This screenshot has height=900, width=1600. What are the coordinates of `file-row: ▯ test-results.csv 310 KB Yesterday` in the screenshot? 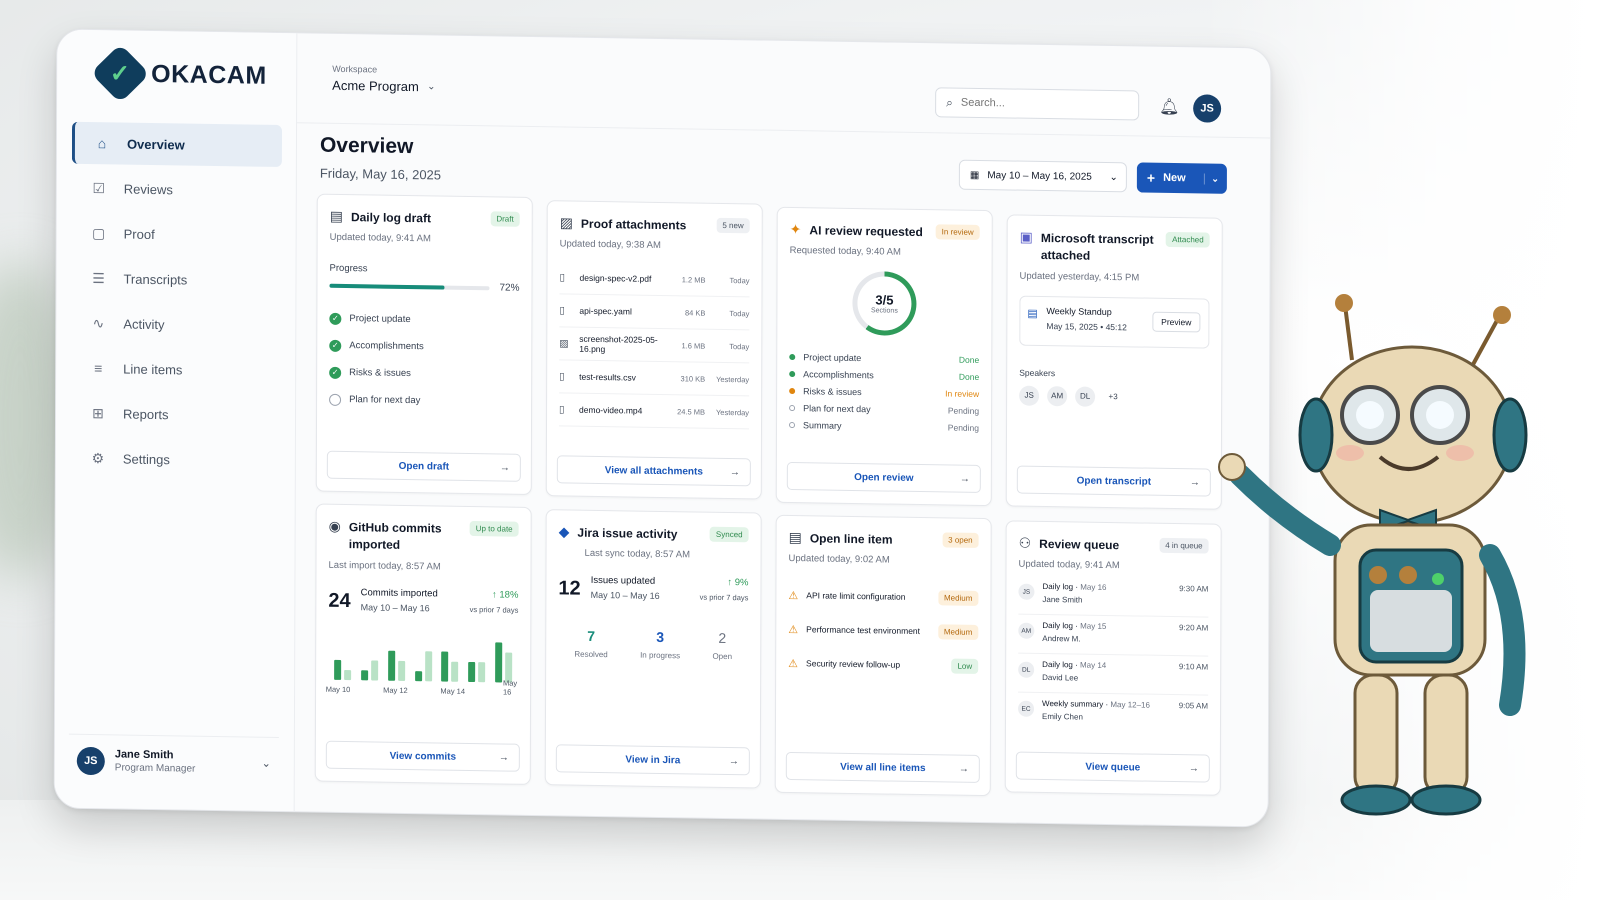 It's located at (654, 378).